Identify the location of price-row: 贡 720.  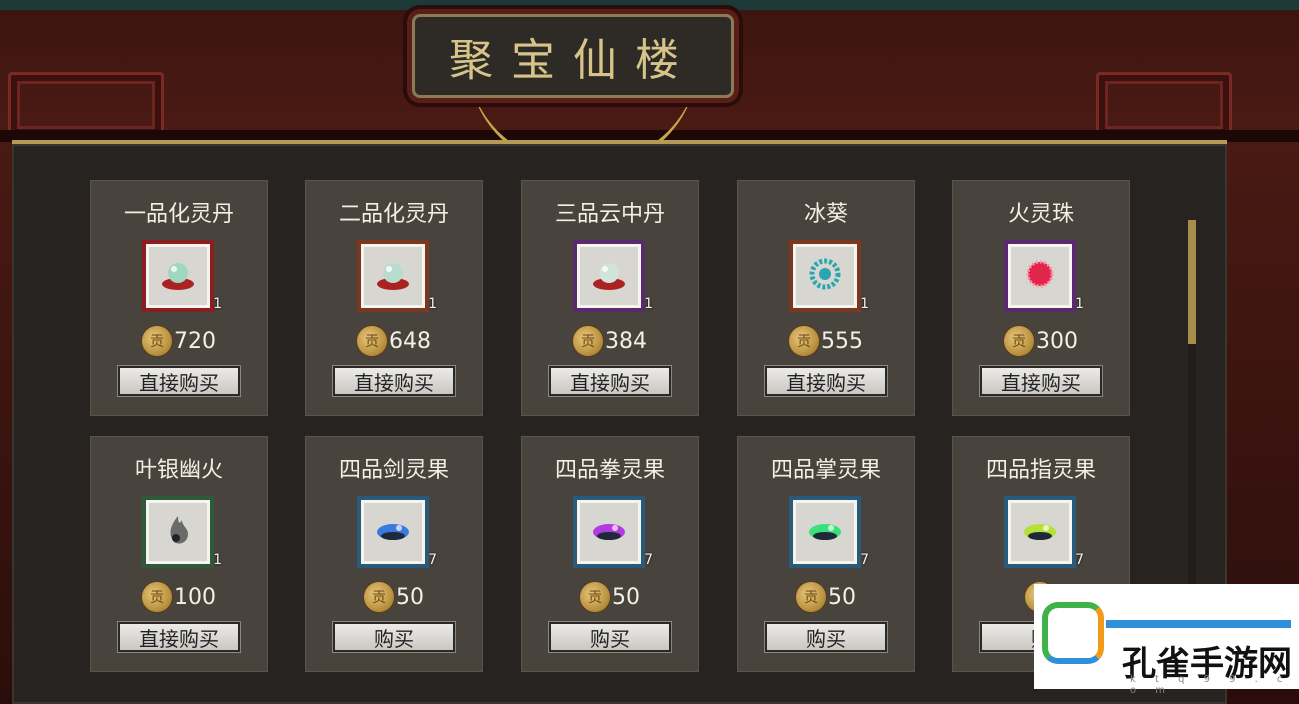
(179, 341).